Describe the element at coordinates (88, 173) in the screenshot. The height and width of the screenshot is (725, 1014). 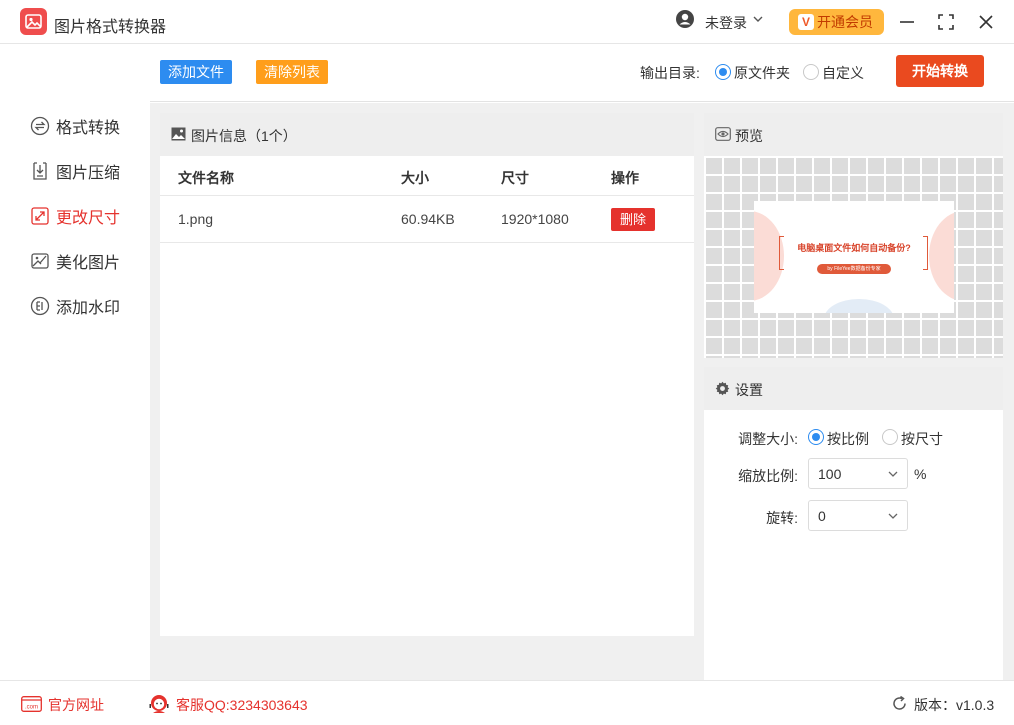
I see `sidebar-item-label: 图片压缩` at that location.